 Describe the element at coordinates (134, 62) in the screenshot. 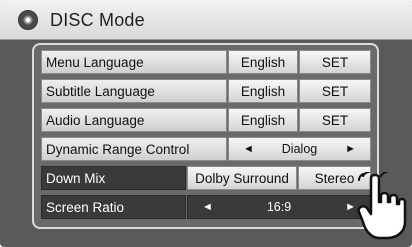

I see `menu-language-label: Menu Language` at that location.